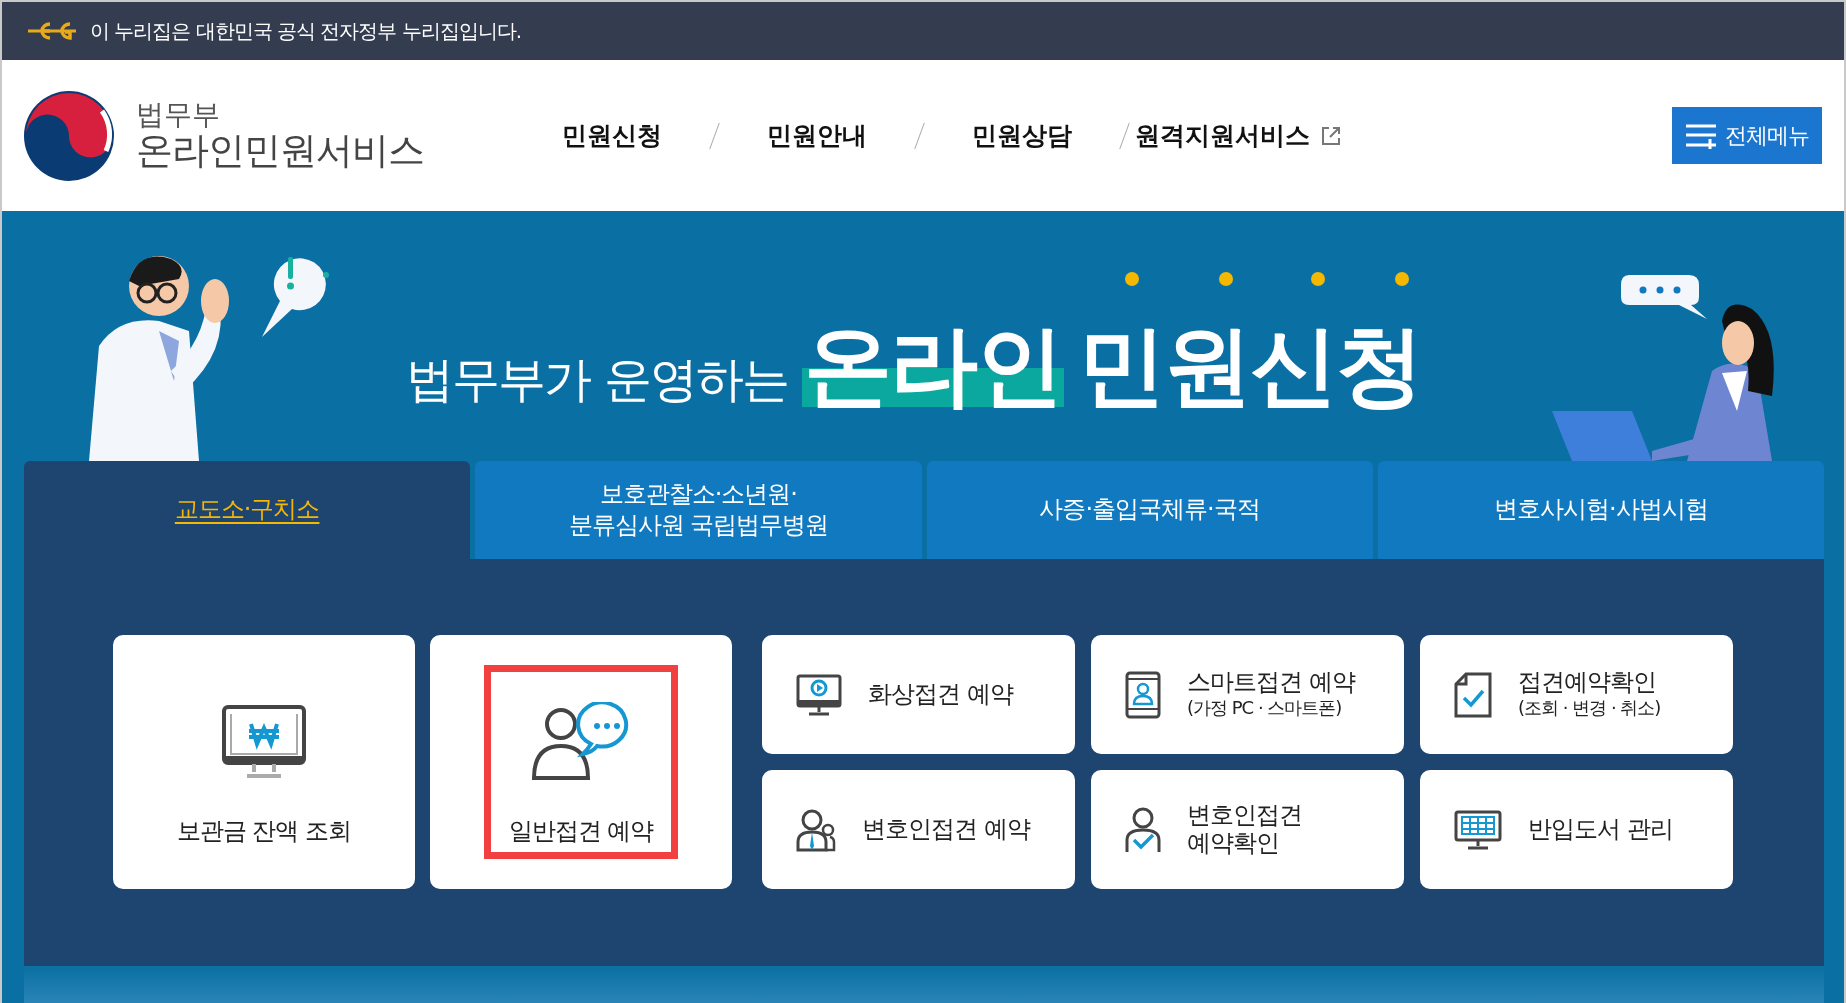 The image size is (1846, 1003). I want to click on card-label: 화상접견 예약, so click(940, 694).